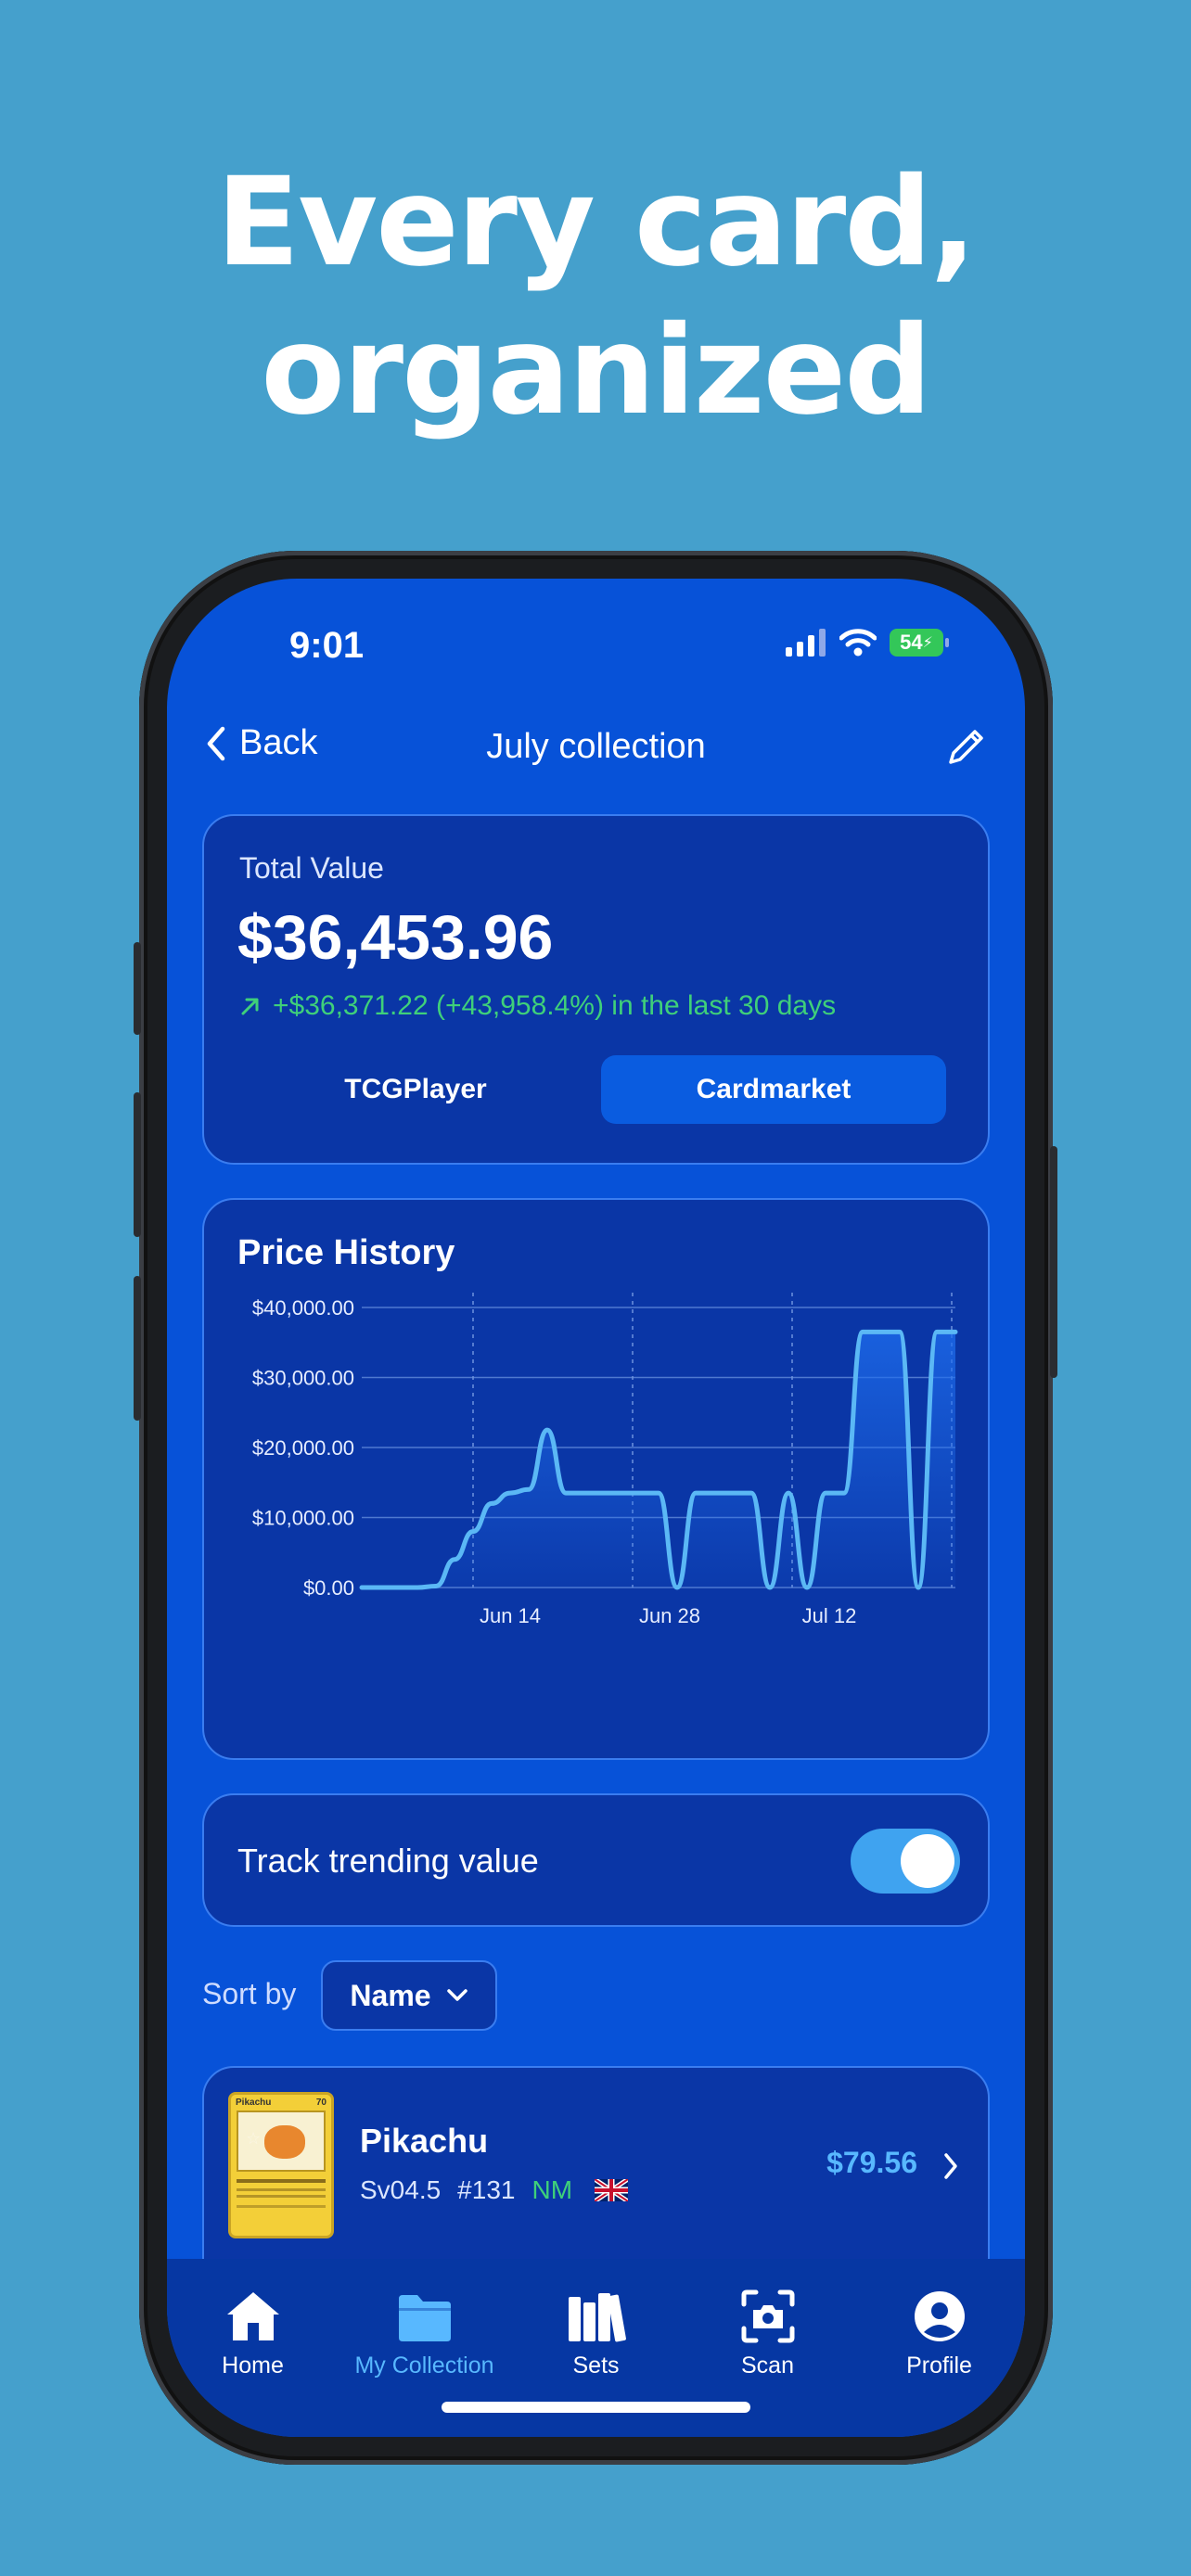  Describe the element at coordinates (346, 1252) in the screenshot. I see `price-history-title: Price History` at that location.